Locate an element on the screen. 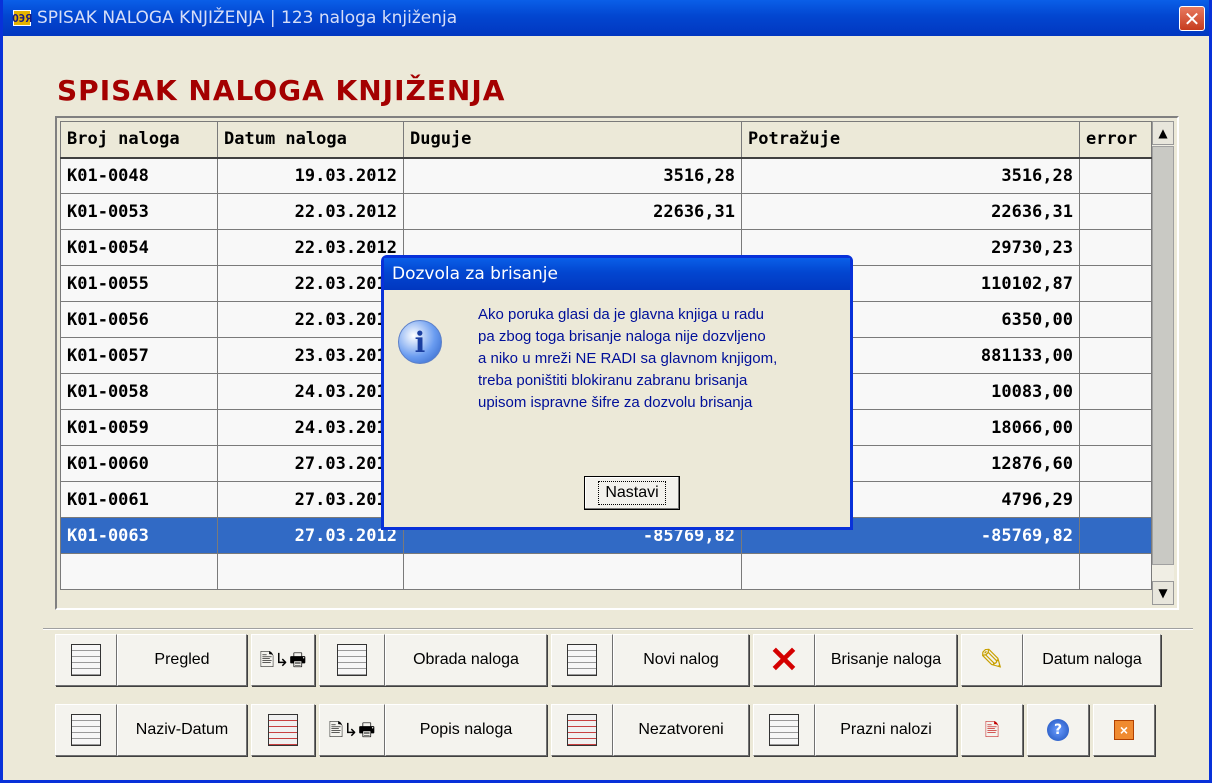 The width and height of the screenshot is (1212, 783). nezatvoreni-button: Nezatvoreni is located at coordinates (681, 730).